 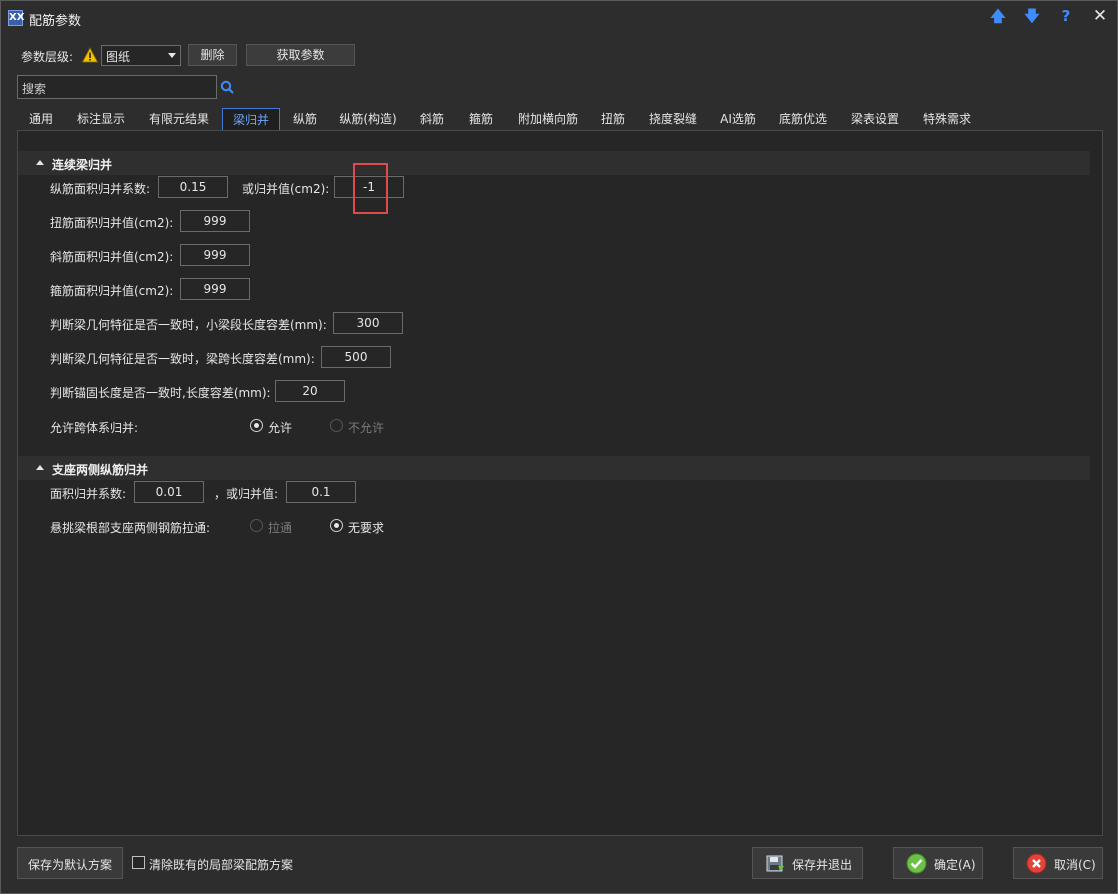 I want to click on save-default-button: 保存为默认方案, so click(x=70, y=863).